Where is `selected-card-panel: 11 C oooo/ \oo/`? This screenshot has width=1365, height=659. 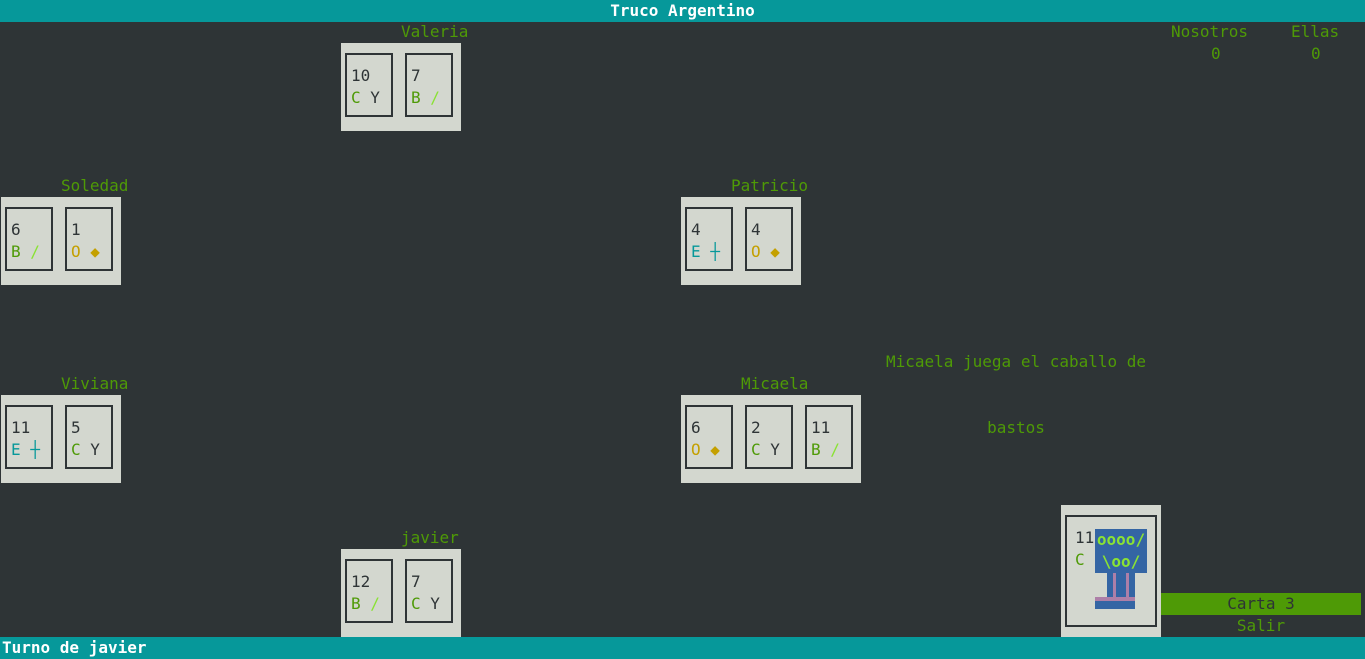 selected-card-panel: 11 C oooo/ \oo/ is located at coordinates (1111, 571).